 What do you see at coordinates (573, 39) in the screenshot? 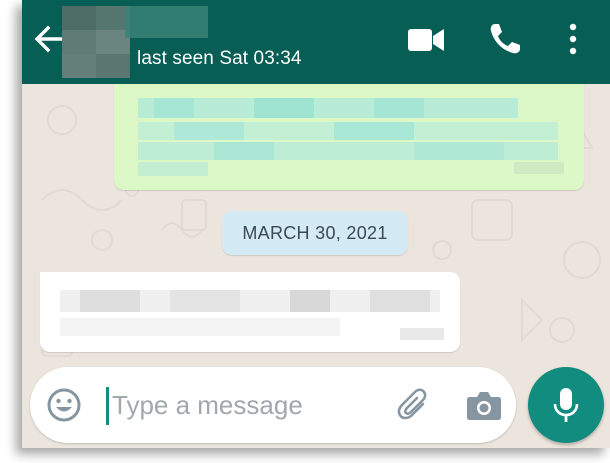
I see `more-vertical-icon` at bounding box center [573, 39].